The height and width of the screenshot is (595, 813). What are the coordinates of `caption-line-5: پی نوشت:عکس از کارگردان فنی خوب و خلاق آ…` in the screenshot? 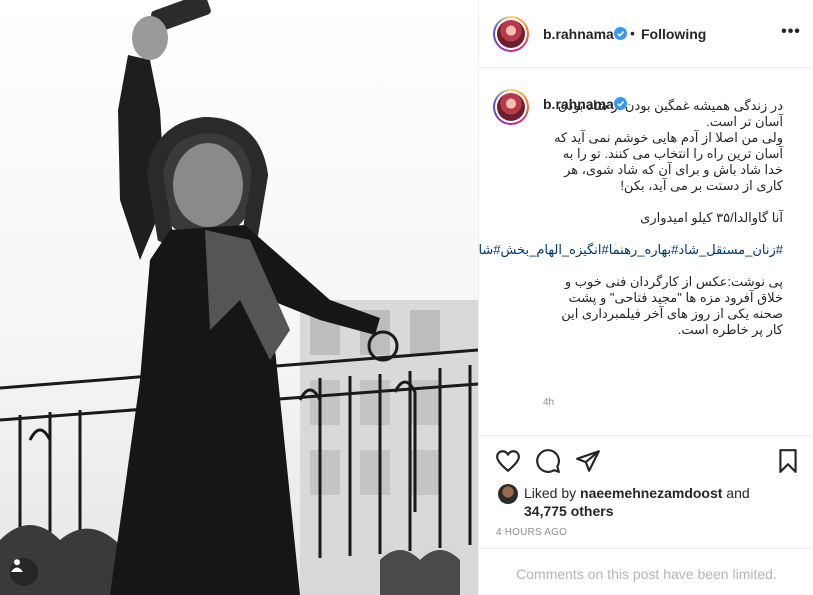 It's located at (670, 305).